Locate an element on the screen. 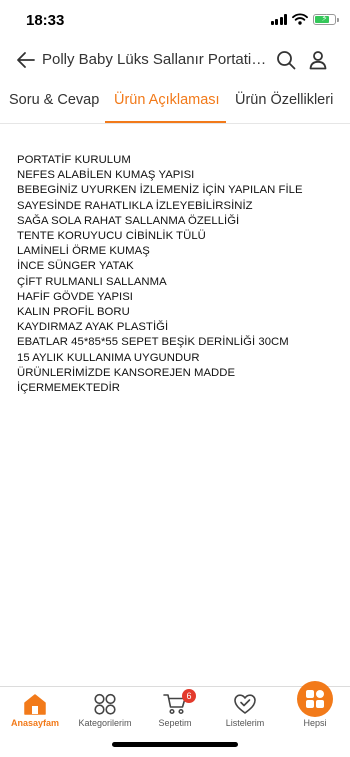 Image resolution: width=350 pixels, height=757 pixels. heart-list-icon is located at coordinates (245, 704).